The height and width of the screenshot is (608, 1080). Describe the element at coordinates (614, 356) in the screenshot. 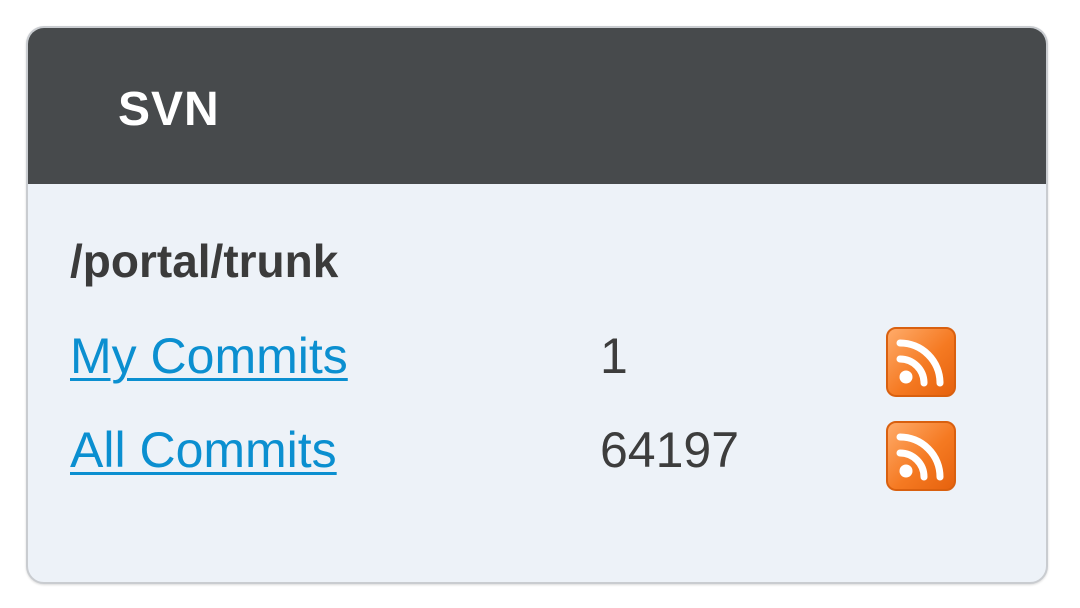

I see `my-commits-count: 1` at that location.